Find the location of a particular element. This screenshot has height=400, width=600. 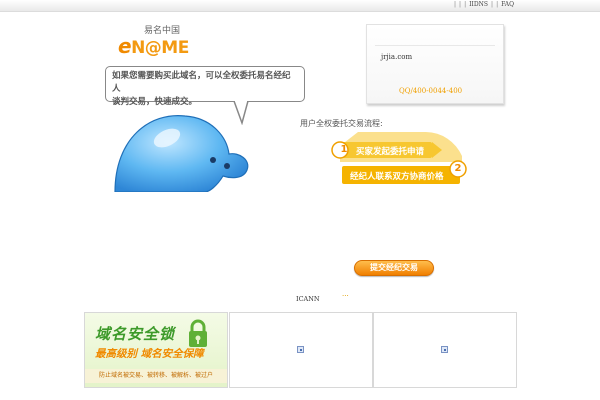

flow-step-1-label: 买家发起委托申请 is located at coordinates (390, 152).